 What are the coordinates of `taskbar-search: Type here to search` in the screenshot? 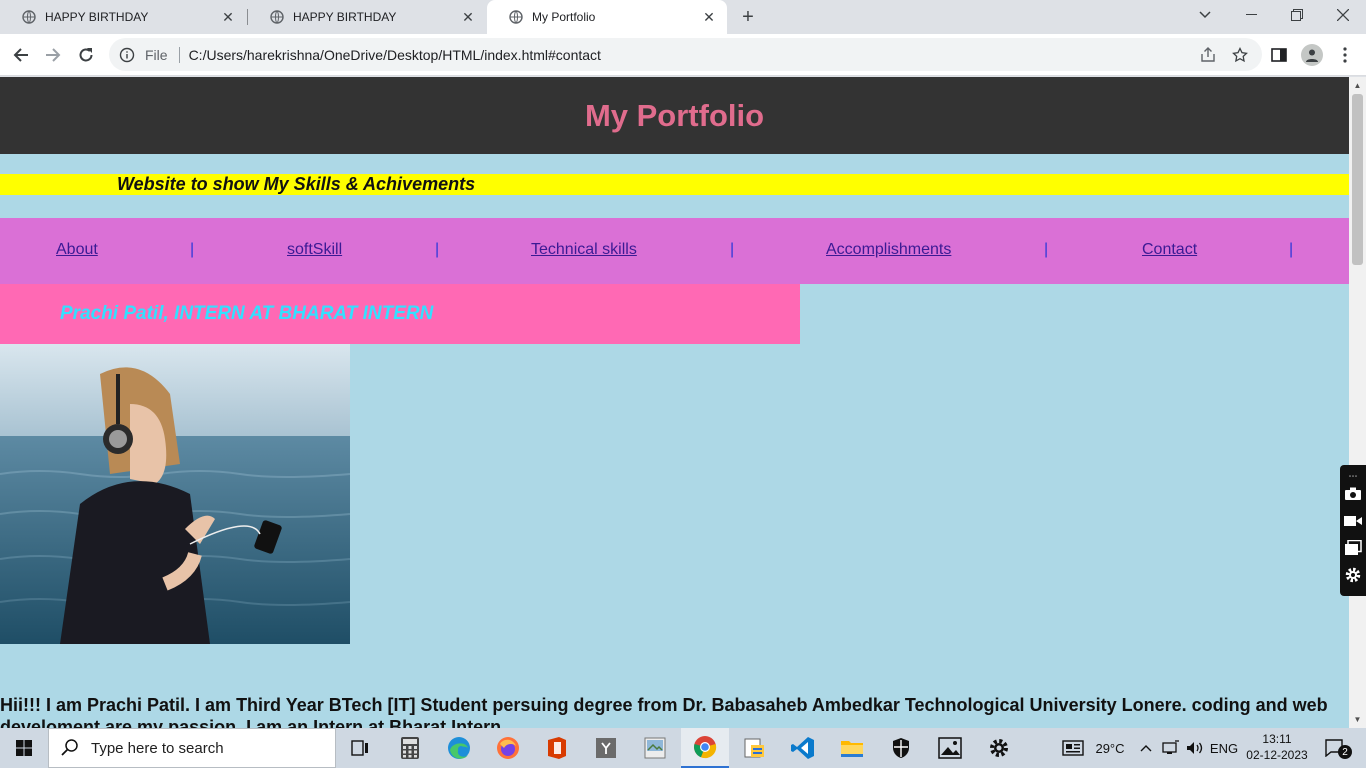 It's located at (192, 748).